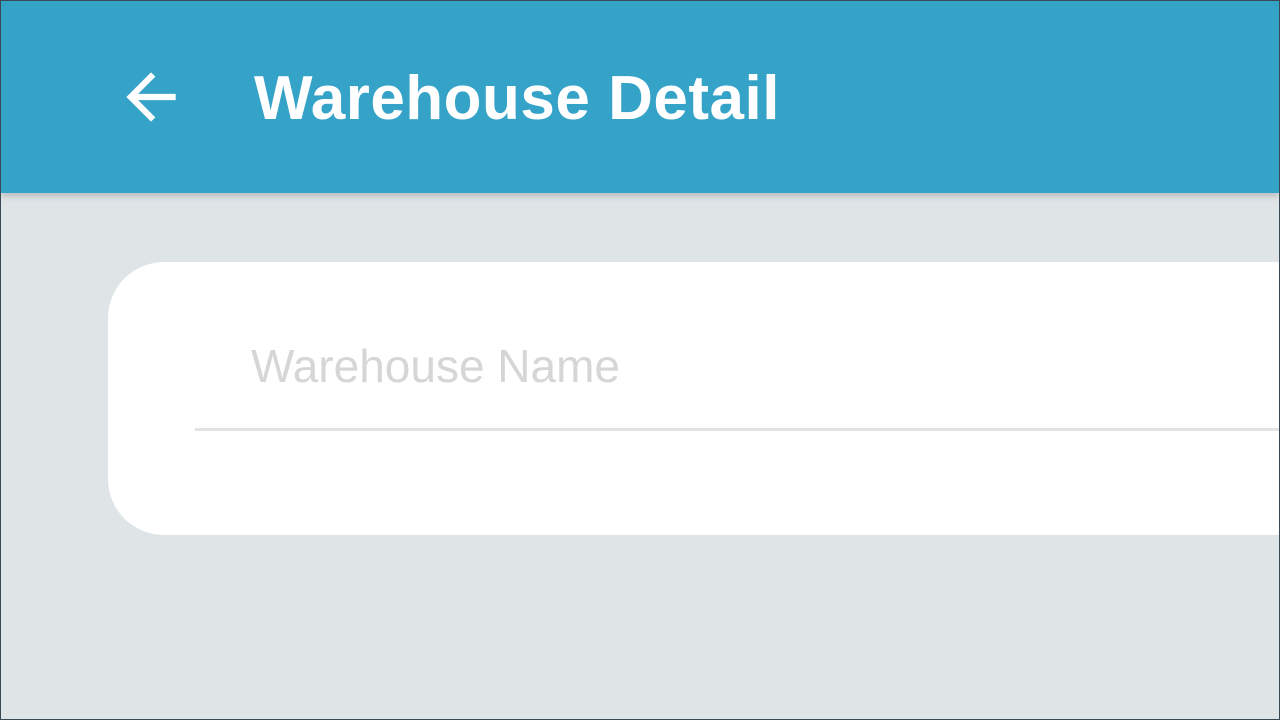  Describe the element at coordinates (737, 429) in the screenshot. I see `input-underline` at that location.